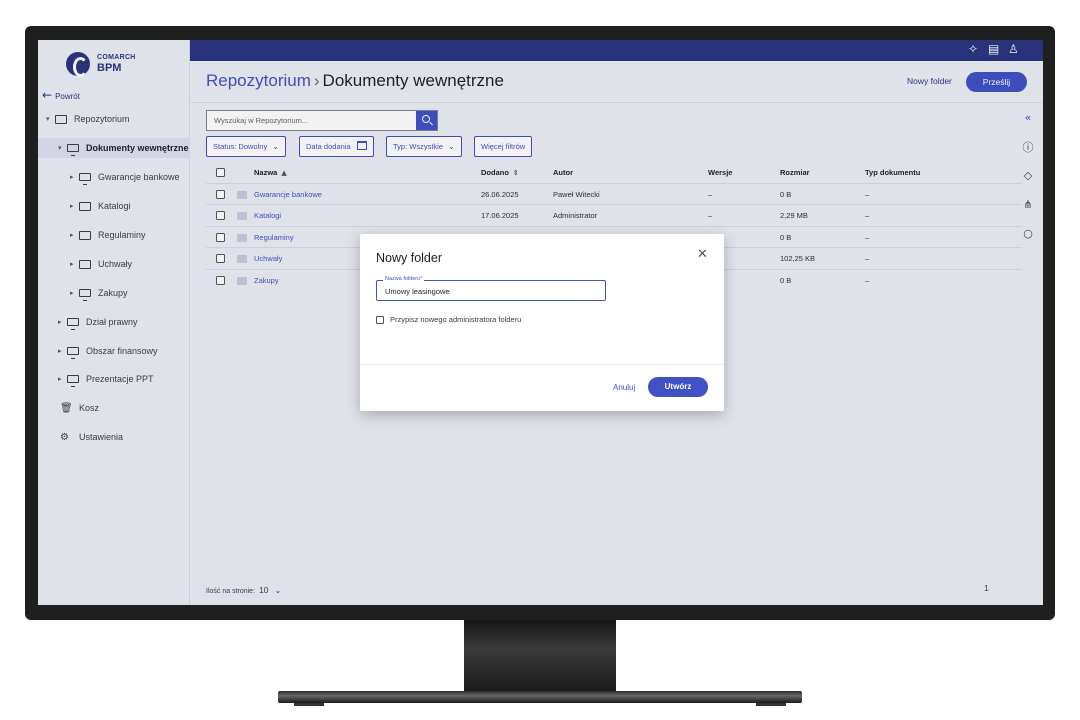  I want to click on folder-name-field: Nazwa folderu* Umowy leasingowe, so click(491, 288).